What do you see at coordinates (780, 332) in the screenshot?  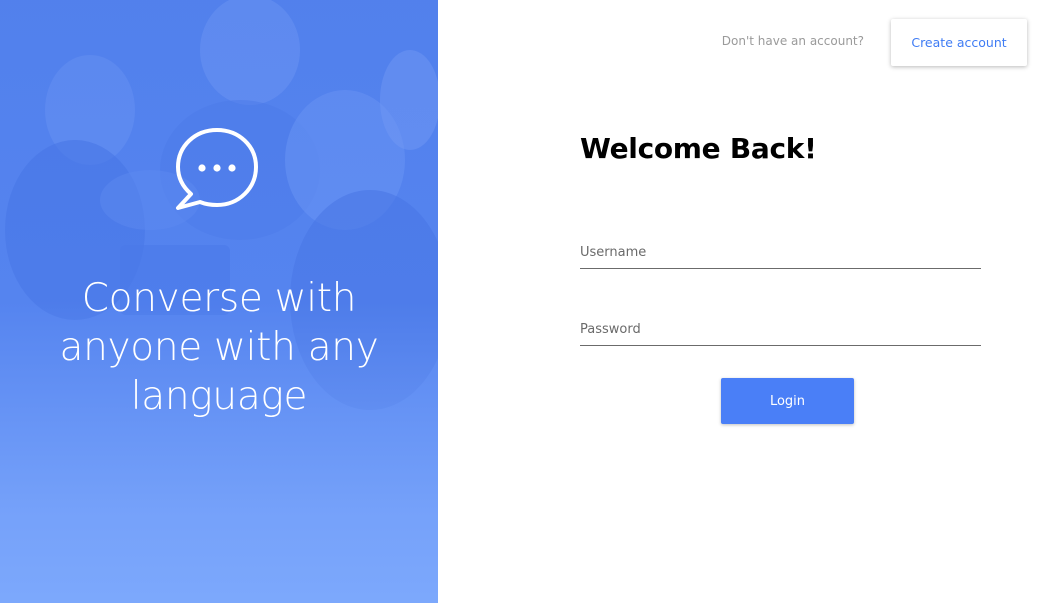 I see `password-input` at bounding box center [780, 332].